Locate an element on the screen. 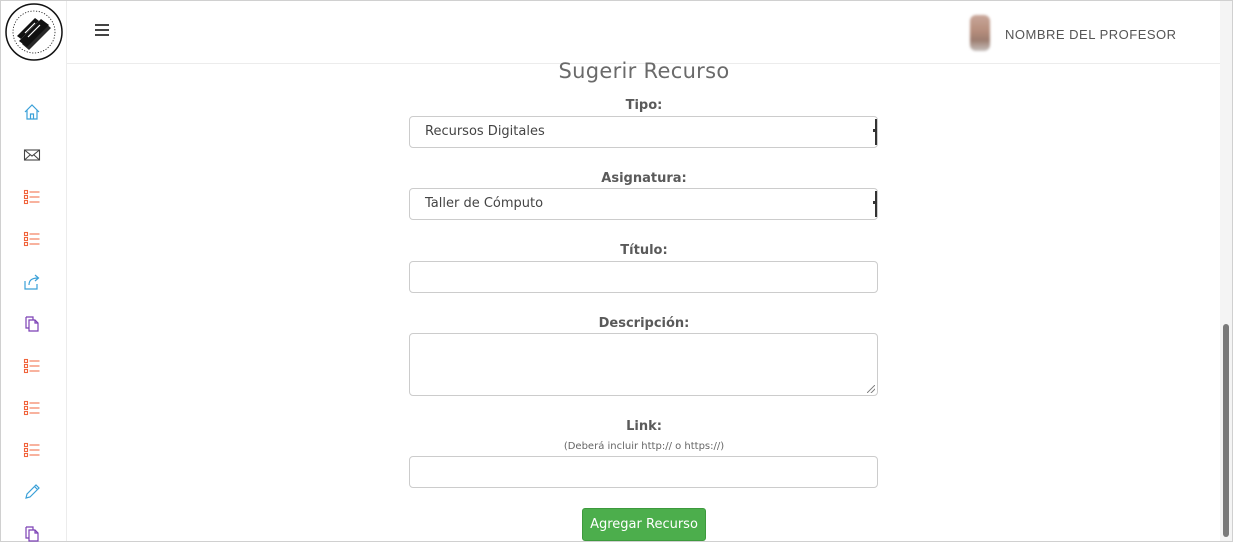 The height and width of the screenshot is (542, 1233). page-scrollbar is located at coordinates (1226, 271).